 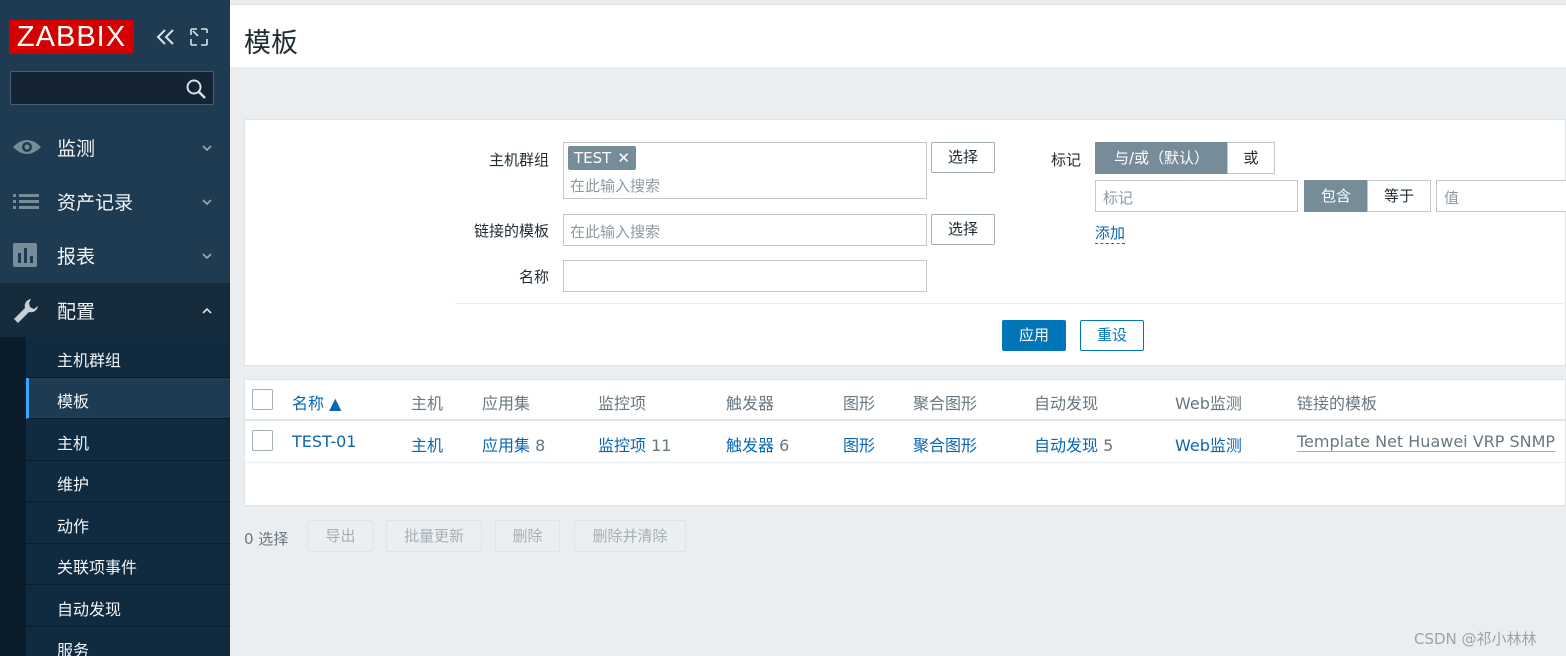 What do you see at coordinates (1112, 335) in the screenshot?
I see `reset-button: 重设` at bounding box center [1112, 335].